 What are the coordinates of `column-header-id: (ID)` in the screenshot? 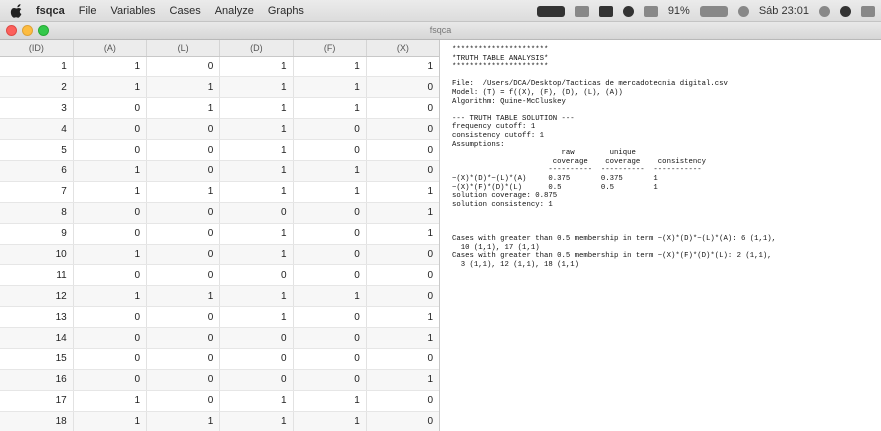 It's located at (37, 48).